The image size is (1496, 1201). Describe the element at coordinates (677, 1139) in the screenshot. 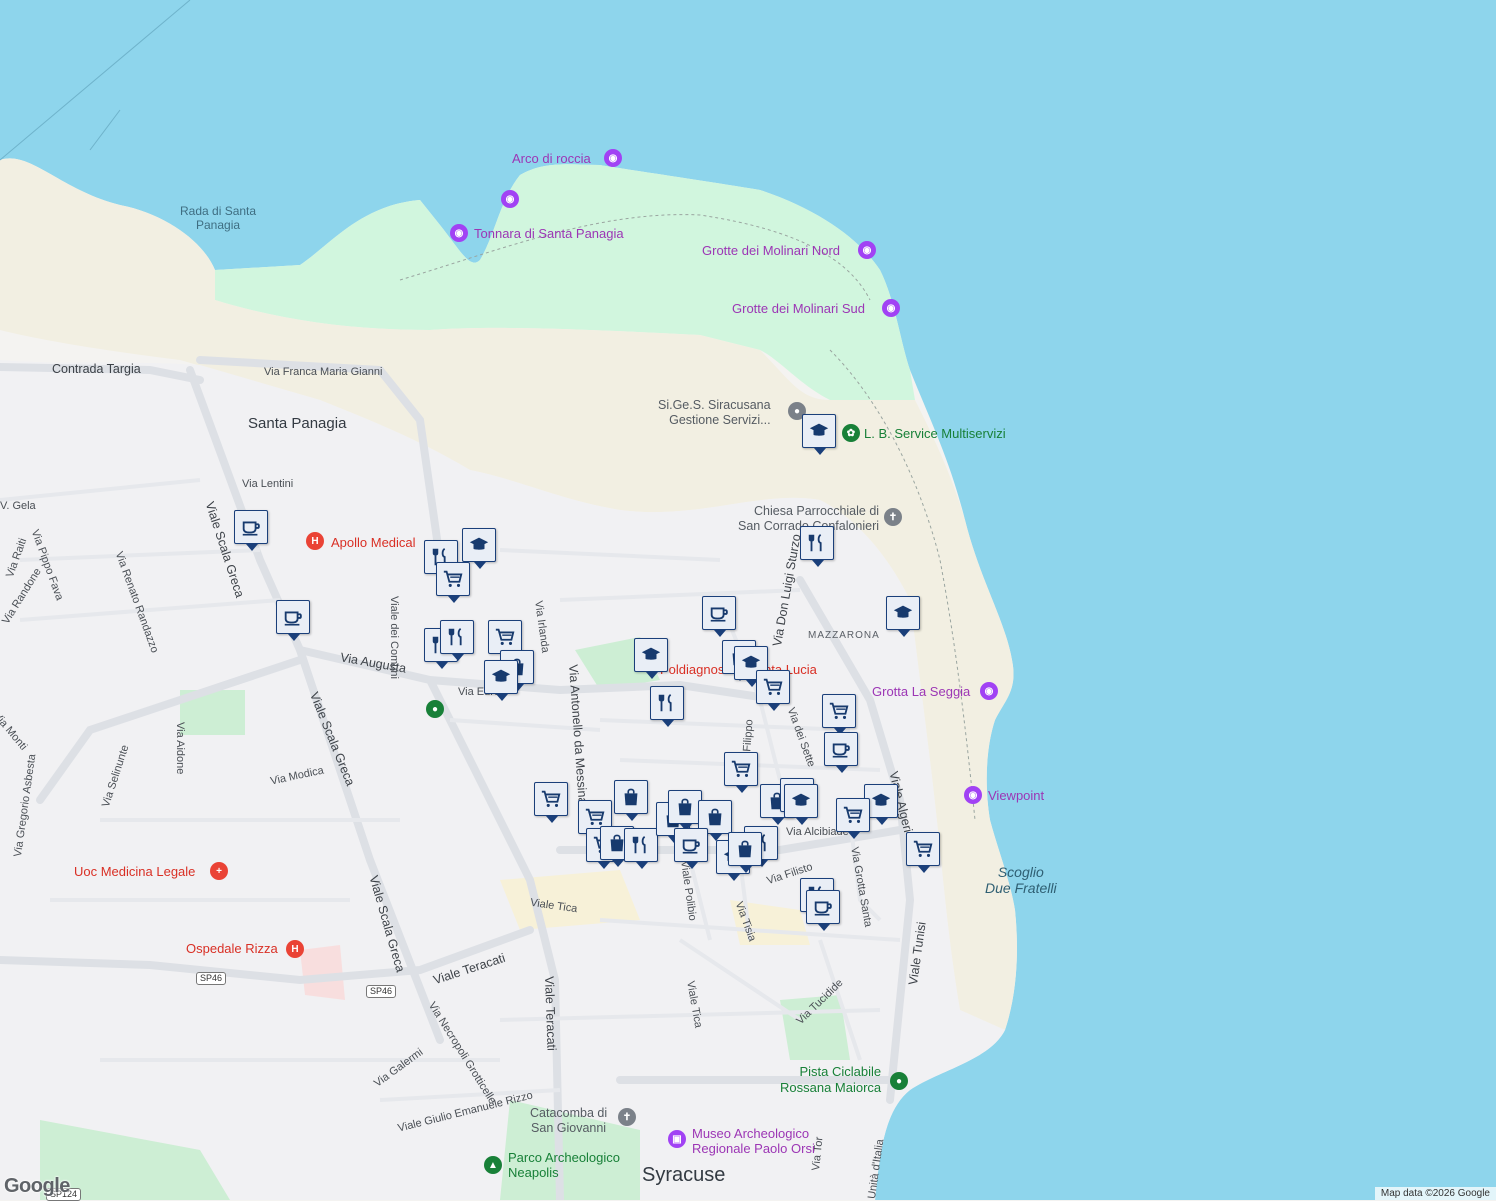

I see `museum-icon: ▣` at that location.